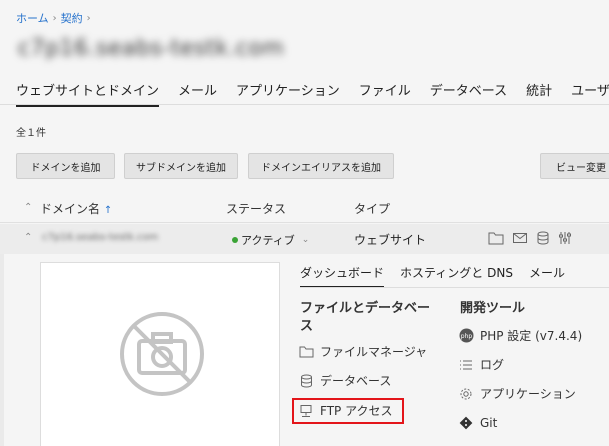 The height and width of the screenshot is (446, 609). Describe the element at coordinates (65, 166) in the screenshot. I see `add-domain-button: ドメインを追加` at that location.